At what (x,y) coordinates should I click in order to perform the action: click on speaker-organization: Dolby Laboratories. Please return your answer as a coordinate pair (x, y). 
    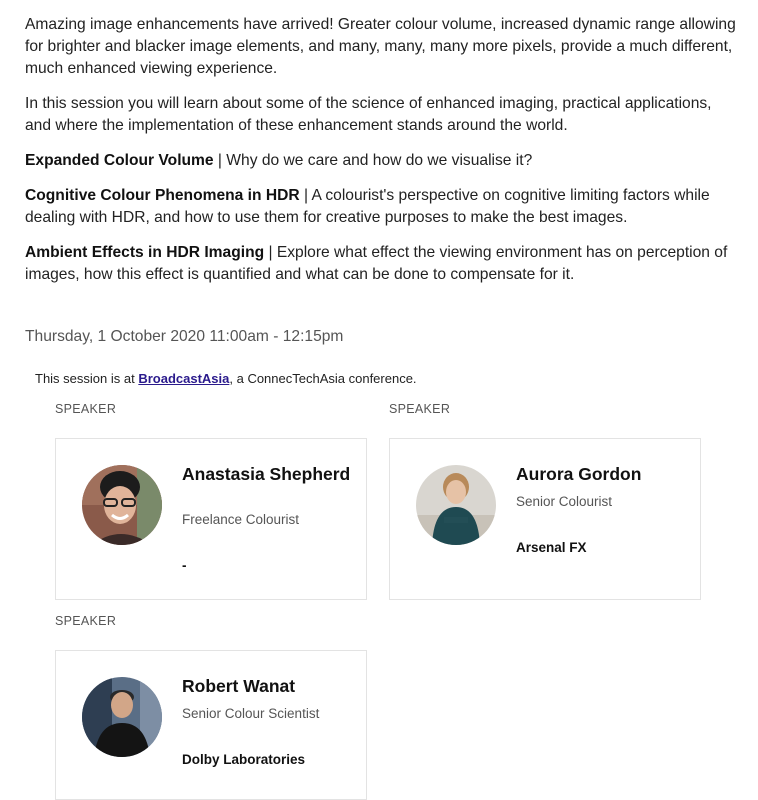
    Looking at the image, I should click on (244, 759).